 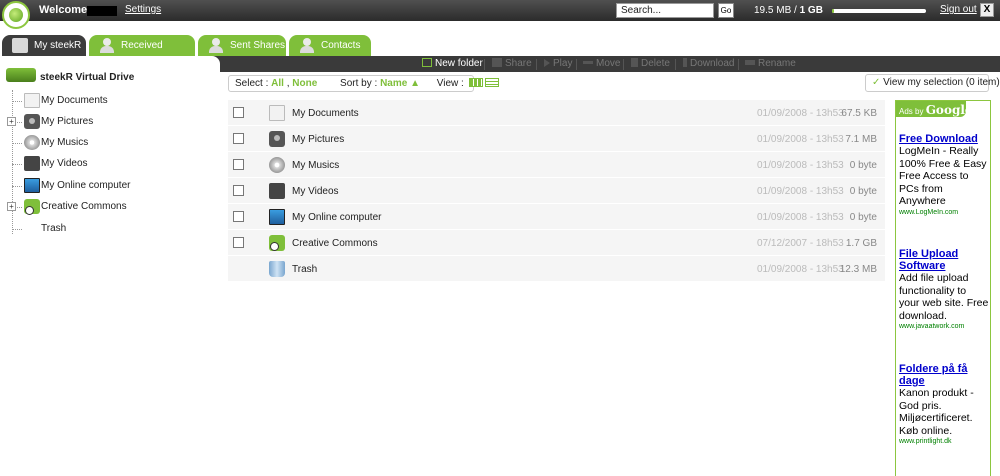 I want to click on share-button: Share, so click(x=512, y=63).